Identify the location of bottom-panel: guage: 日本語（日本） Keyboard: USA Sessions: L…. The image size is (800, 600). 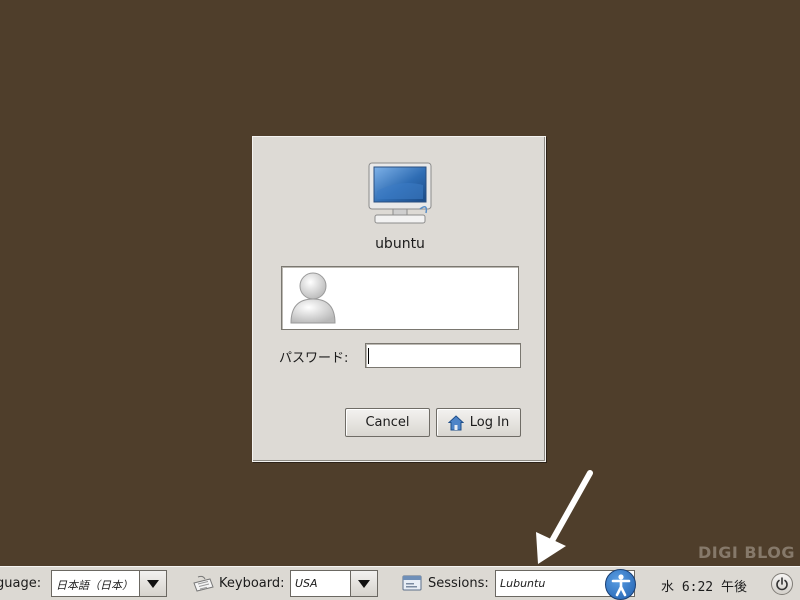
(400, 583).